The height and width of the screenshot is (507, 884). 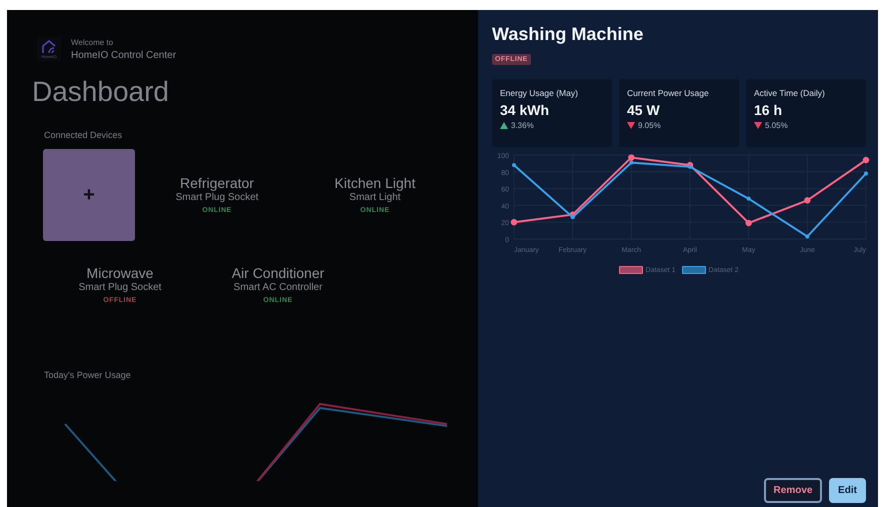 What do you see at coordinates (668, 93) in the screenshot?
I see `stat-label: Current Power Usage` at bounding box center [668, 93].